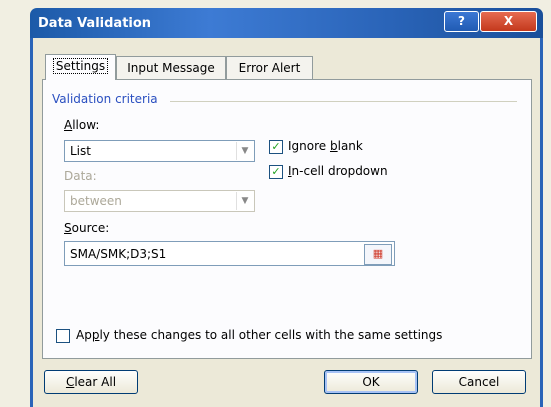 The image size is (551, 407). What do you see at coordinates (378, 254) in the screenshot?
I see `range-select-icon: ▦` at bounding box center [378, 254].